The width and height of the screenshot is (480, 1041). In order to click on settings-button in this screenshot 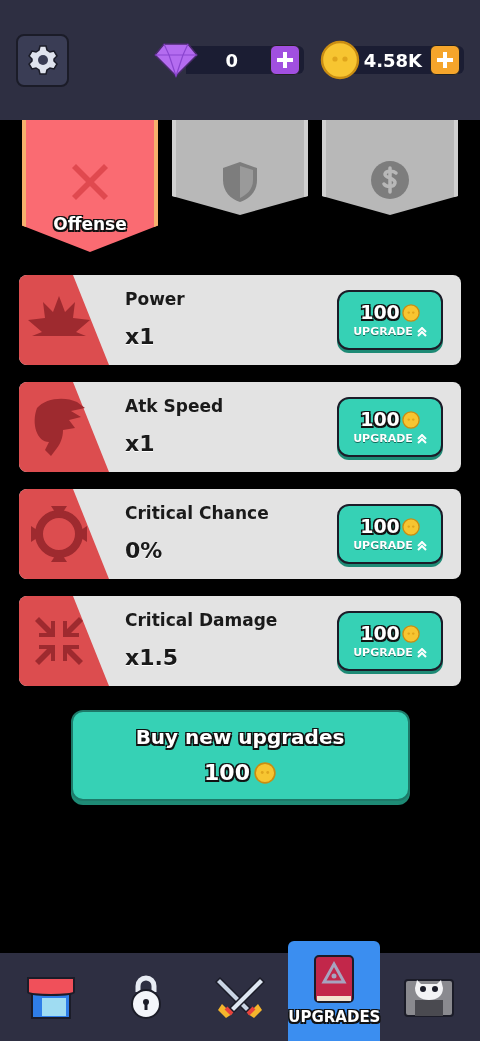, I will do `click(42, 60)`.